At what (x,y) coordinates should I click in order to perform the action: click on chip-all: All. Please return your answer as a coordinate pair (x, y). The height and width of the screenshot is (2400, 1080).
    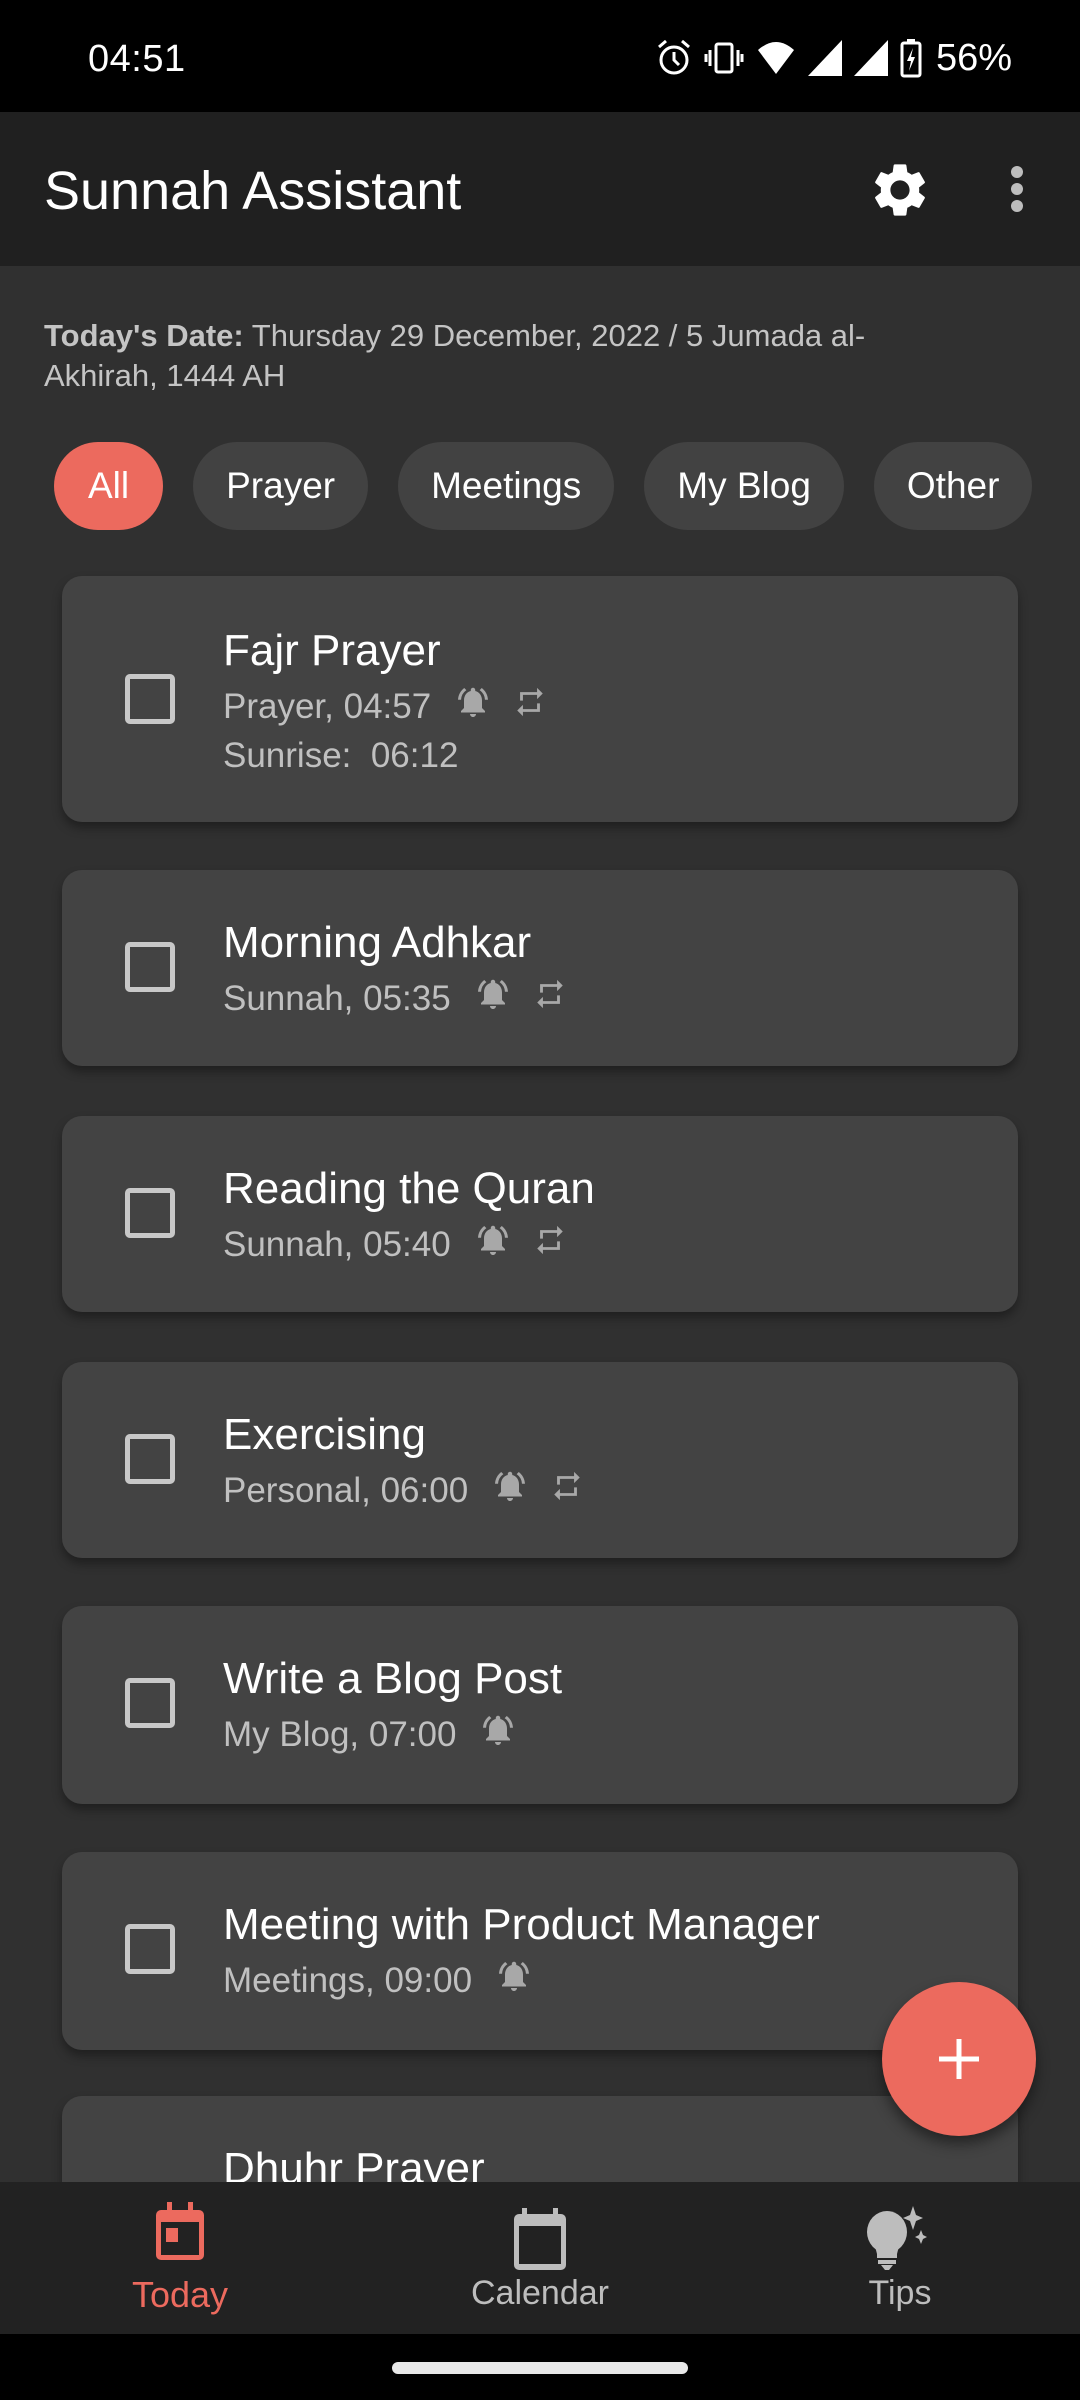
    Looking at the image, I should click on (109, 486).